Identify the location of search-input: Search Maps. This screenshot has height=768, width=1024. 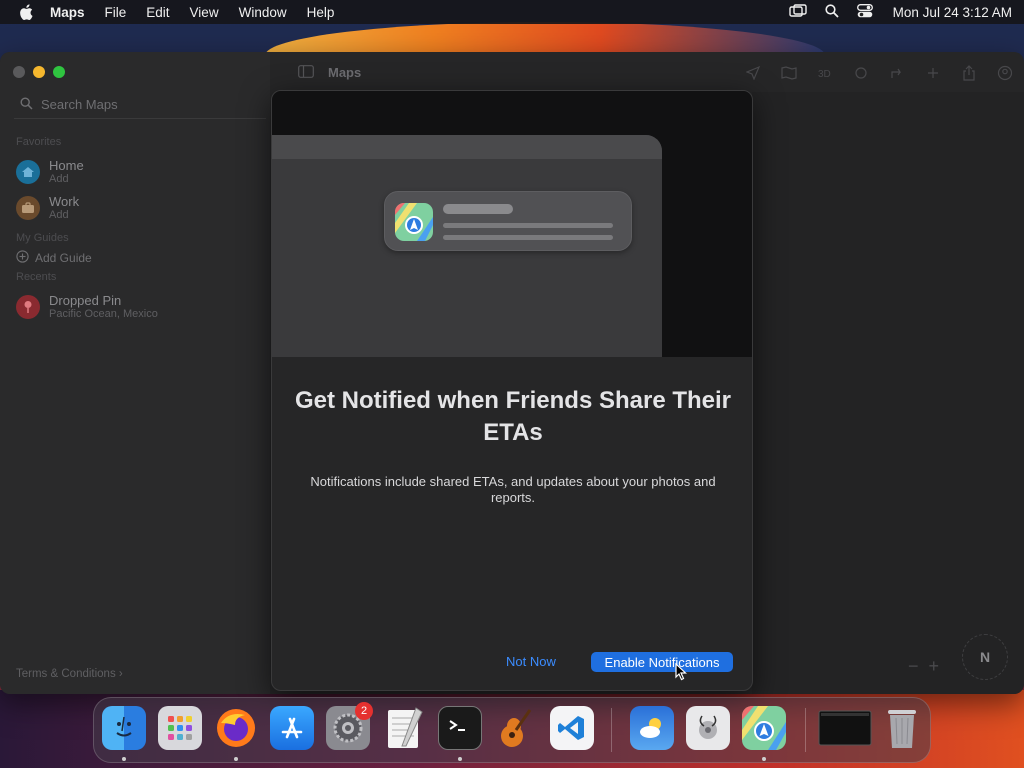
(79, 104).